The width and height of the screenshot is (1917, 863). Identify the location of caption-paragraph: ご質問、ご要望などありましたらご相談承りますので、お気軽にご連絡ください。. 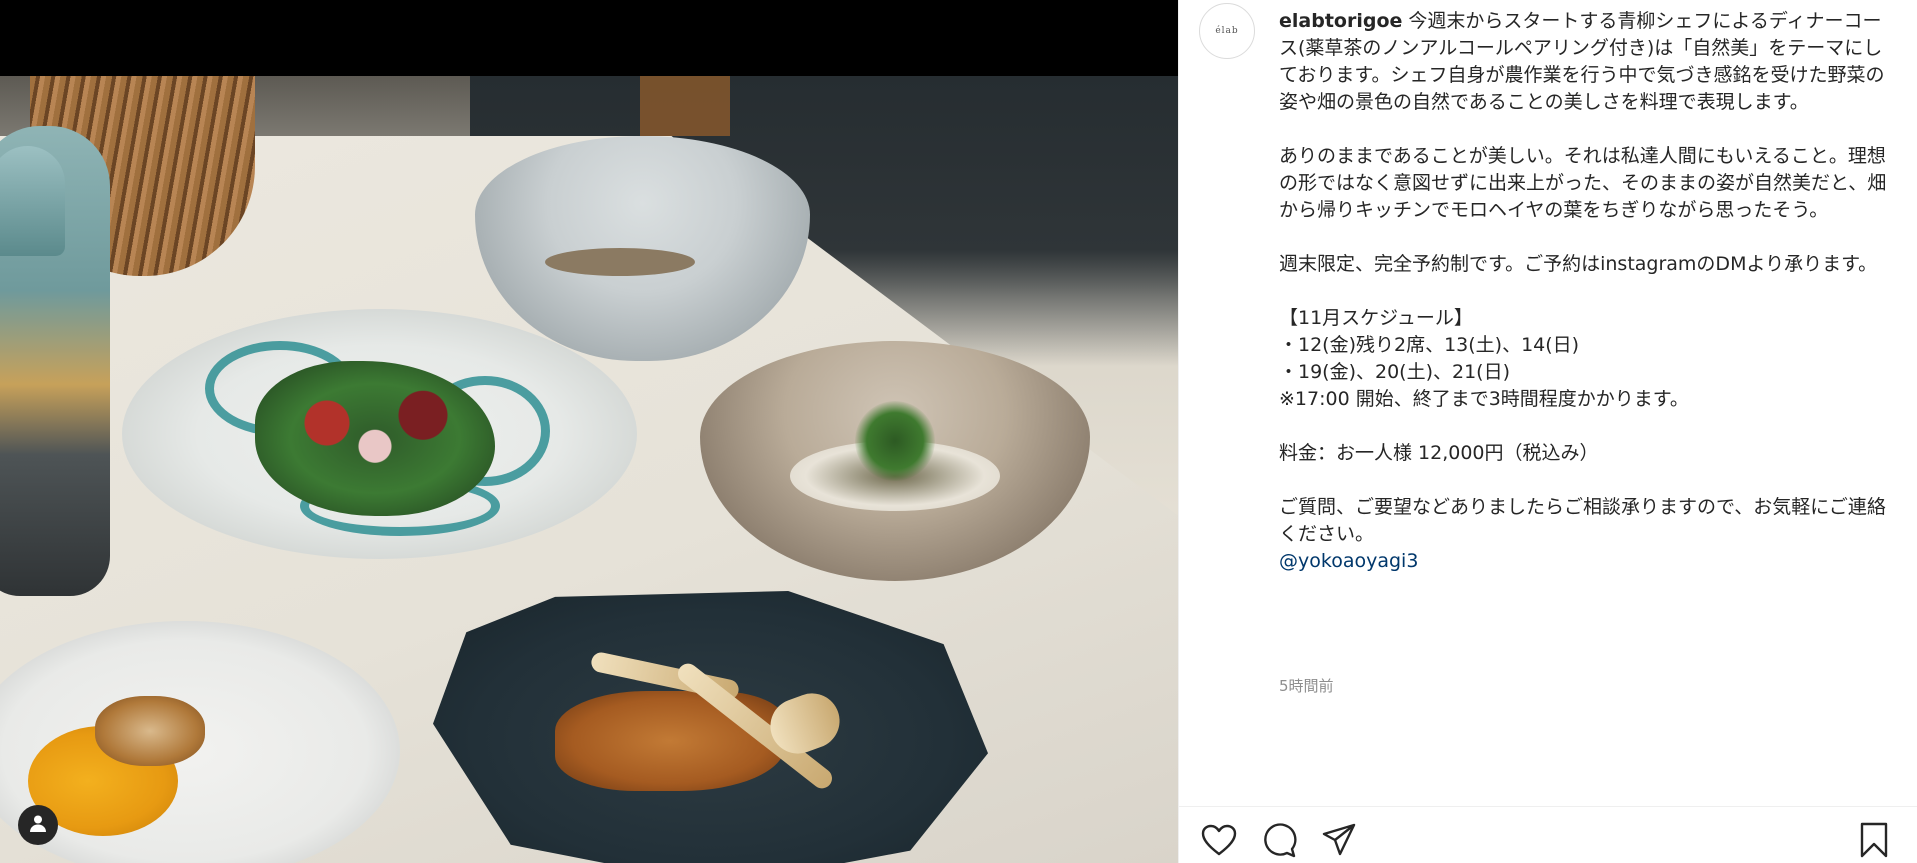
(1582, 520).